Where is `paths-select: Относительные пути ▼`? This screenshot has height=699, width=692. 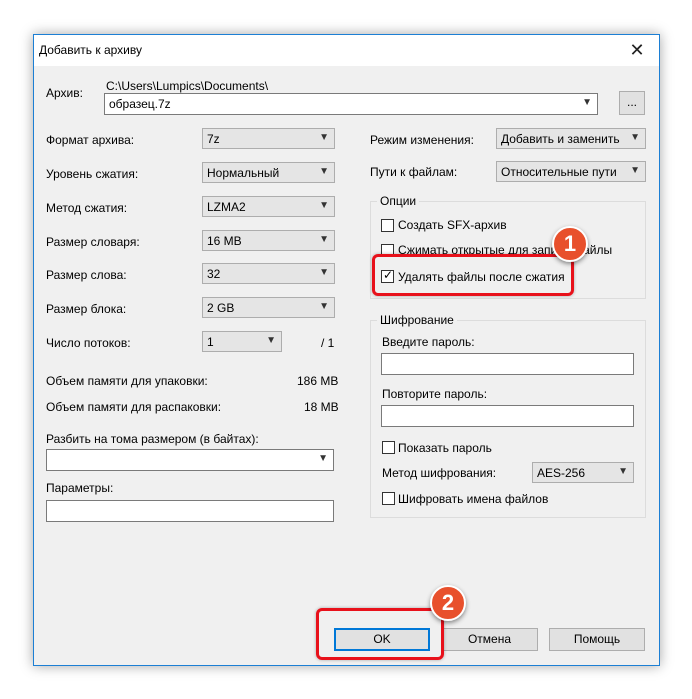
paths-select: Относительные пути ▼ is located at coordinates (571, 171).